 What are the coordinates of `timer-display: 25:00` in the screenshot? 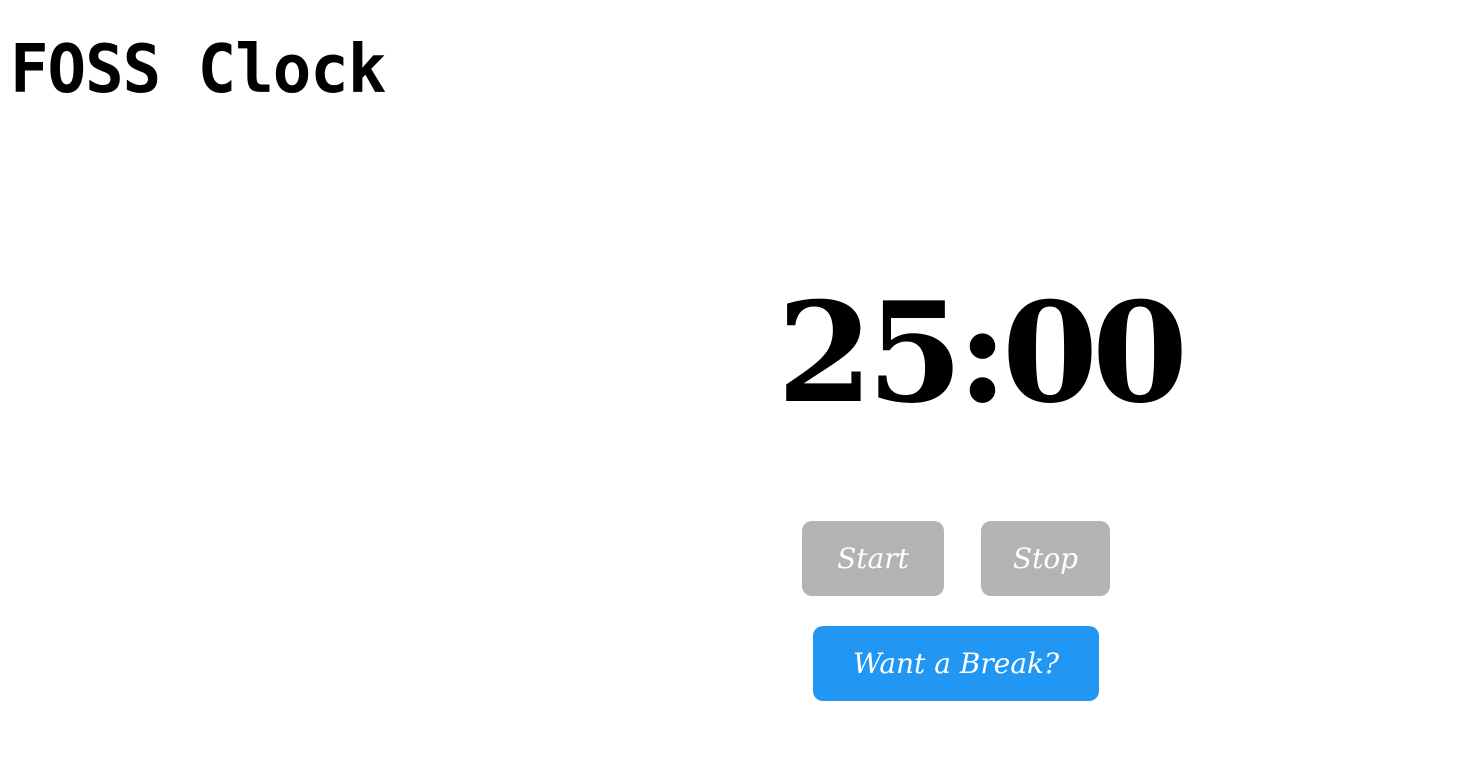 It's located at (982, 352).